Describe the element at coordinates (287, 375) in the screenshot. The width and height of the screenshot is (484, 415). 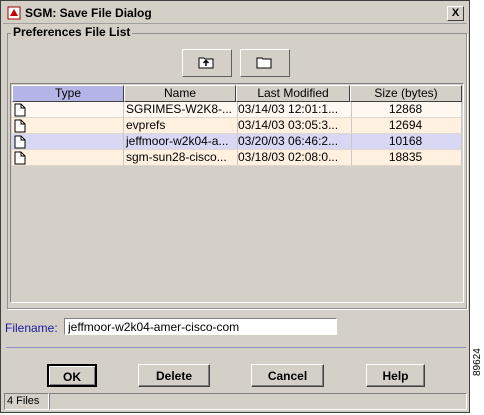
I see `cancel-button: Cancel` at that location.